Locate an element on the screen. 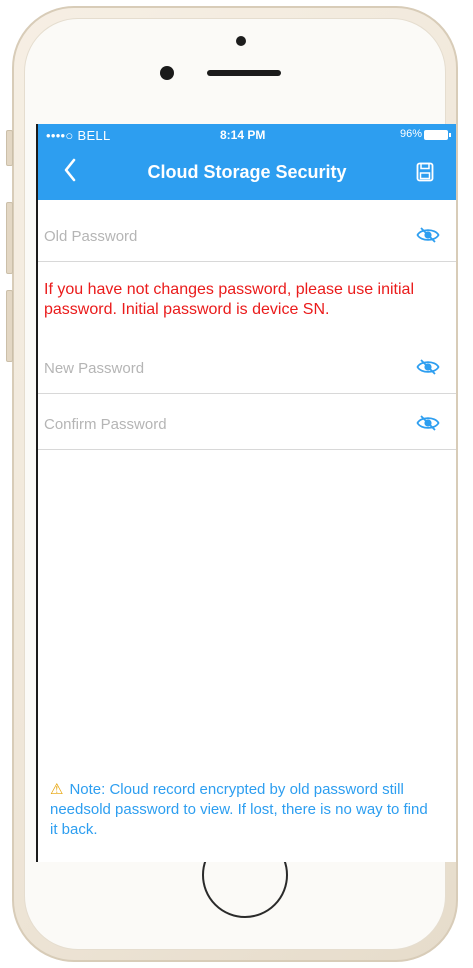 Image resolution: width=473 pixels, height=968 pixels. back-button is located at coordinates (70, 170).